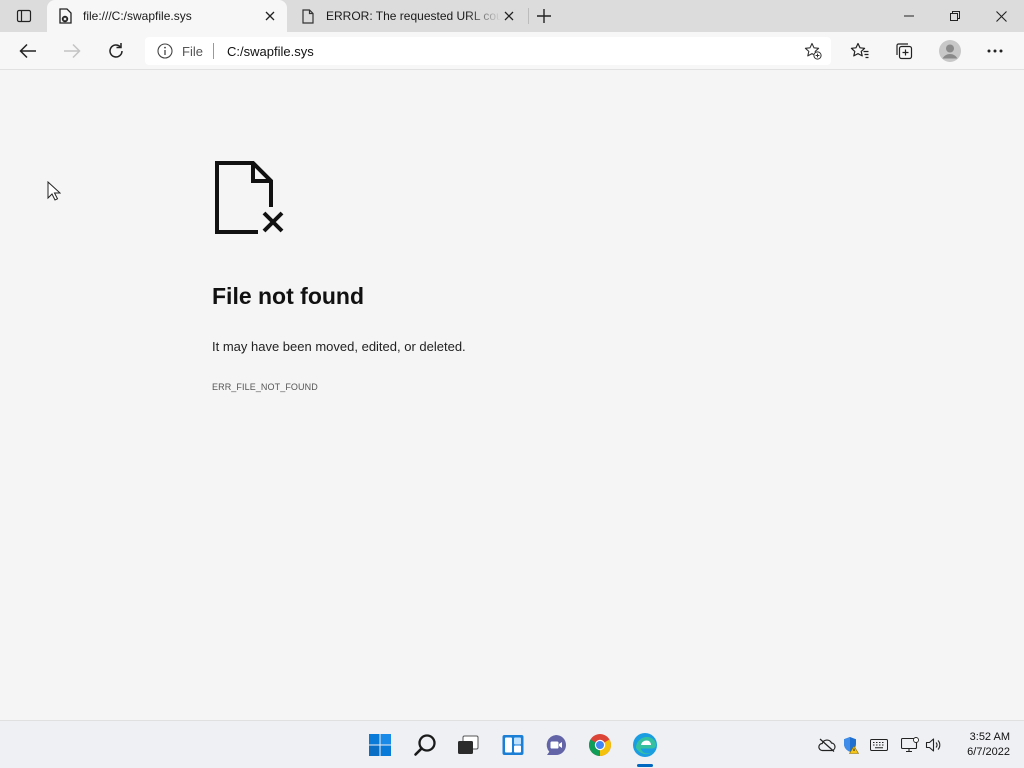  I want to click on error-code: ERR_FILE_NOT_FOUND, so click(265, 387).